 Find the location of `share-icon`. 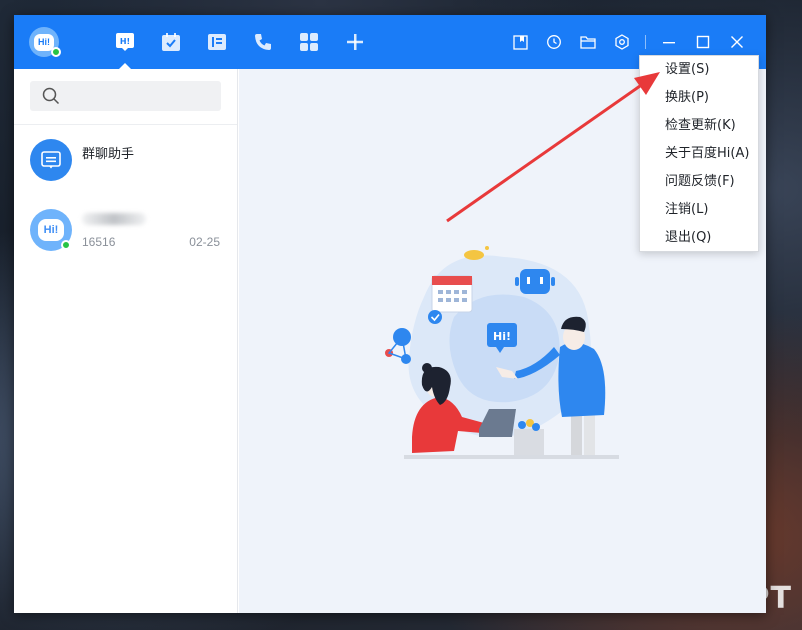

share-icon is located at coordinates (398, 346).